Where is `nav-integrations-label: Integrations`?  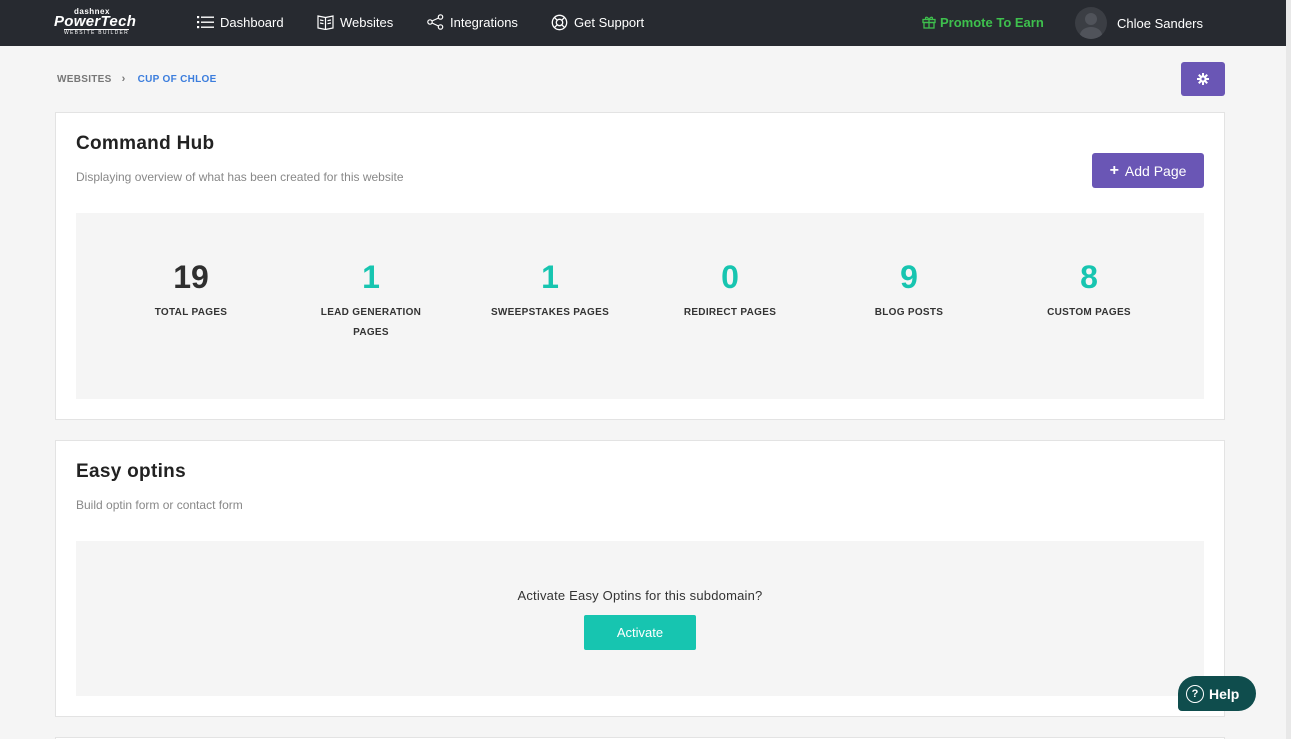 nav-integrations-label: Integrations is located at coordinates (484, 22).